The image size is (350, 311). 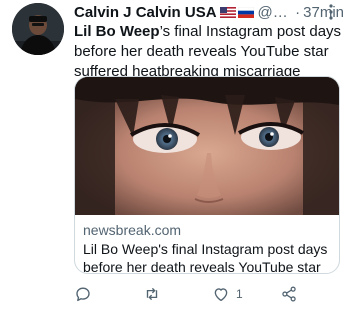 What do you see at coordinates (38, 29) in the screenshot?
I see `avatar` at bounding box center [38, 29].